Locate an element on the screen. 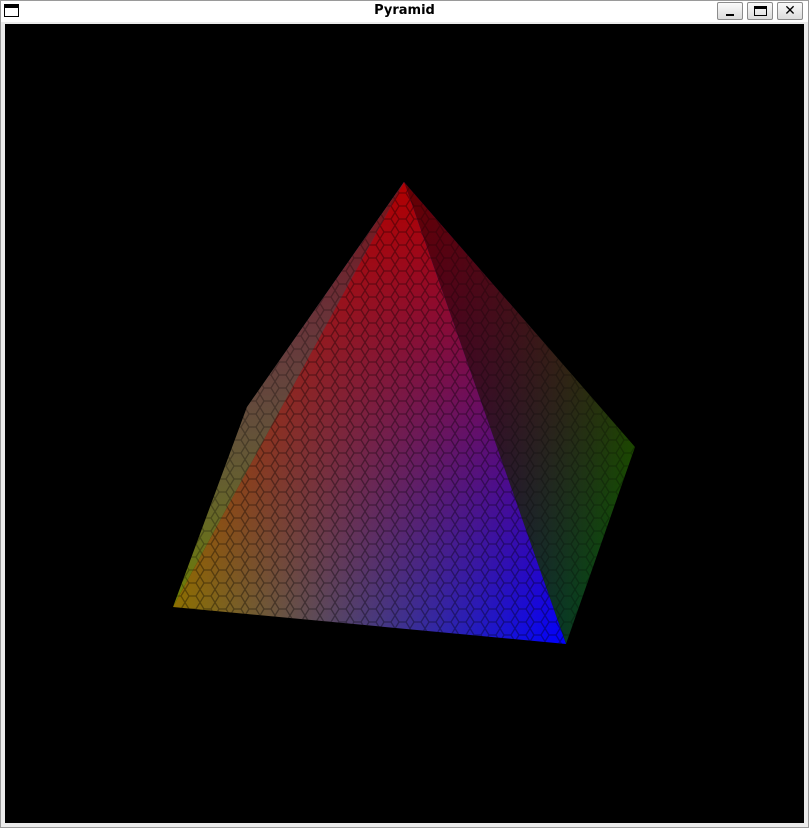 The height and width of the screenshot is (828, 809). maximize-icon is located at coordinates (760, 11).